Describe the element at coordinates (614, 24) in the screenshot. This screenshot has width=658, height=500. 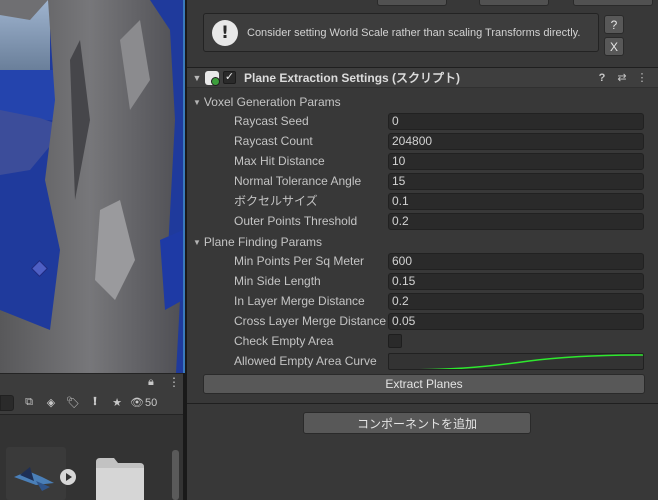
I see `help-button: ?` at that location.